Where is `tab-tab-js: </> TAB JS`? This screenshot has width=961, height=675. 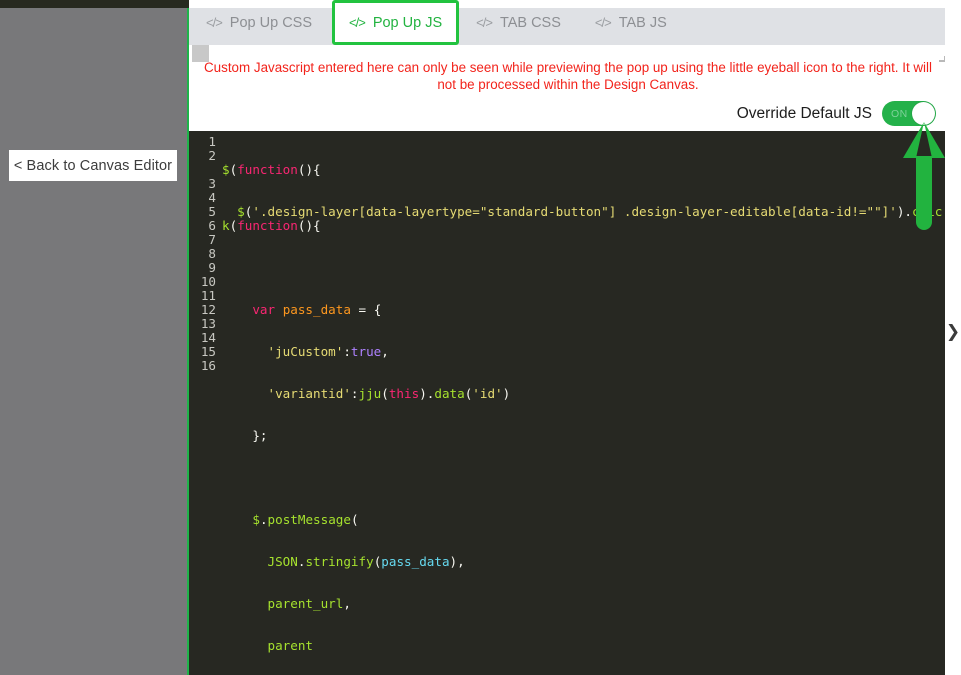
tab-tab-js: </> TAB JS is located at coordinates (631, 22).